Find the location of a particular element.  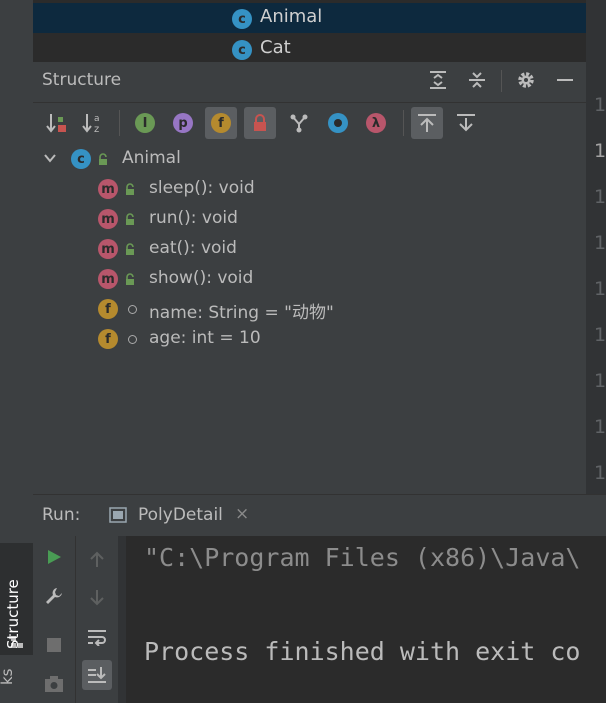

stop-icon is located at coordinates (54, 645).